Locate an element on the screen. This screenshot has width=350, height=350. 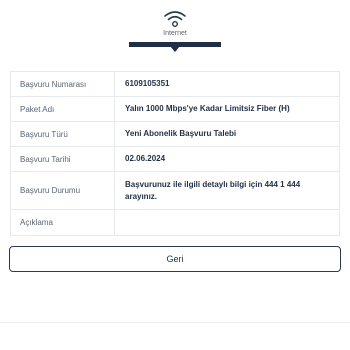
tab-label: Internet is located at coordinates (175, 33).